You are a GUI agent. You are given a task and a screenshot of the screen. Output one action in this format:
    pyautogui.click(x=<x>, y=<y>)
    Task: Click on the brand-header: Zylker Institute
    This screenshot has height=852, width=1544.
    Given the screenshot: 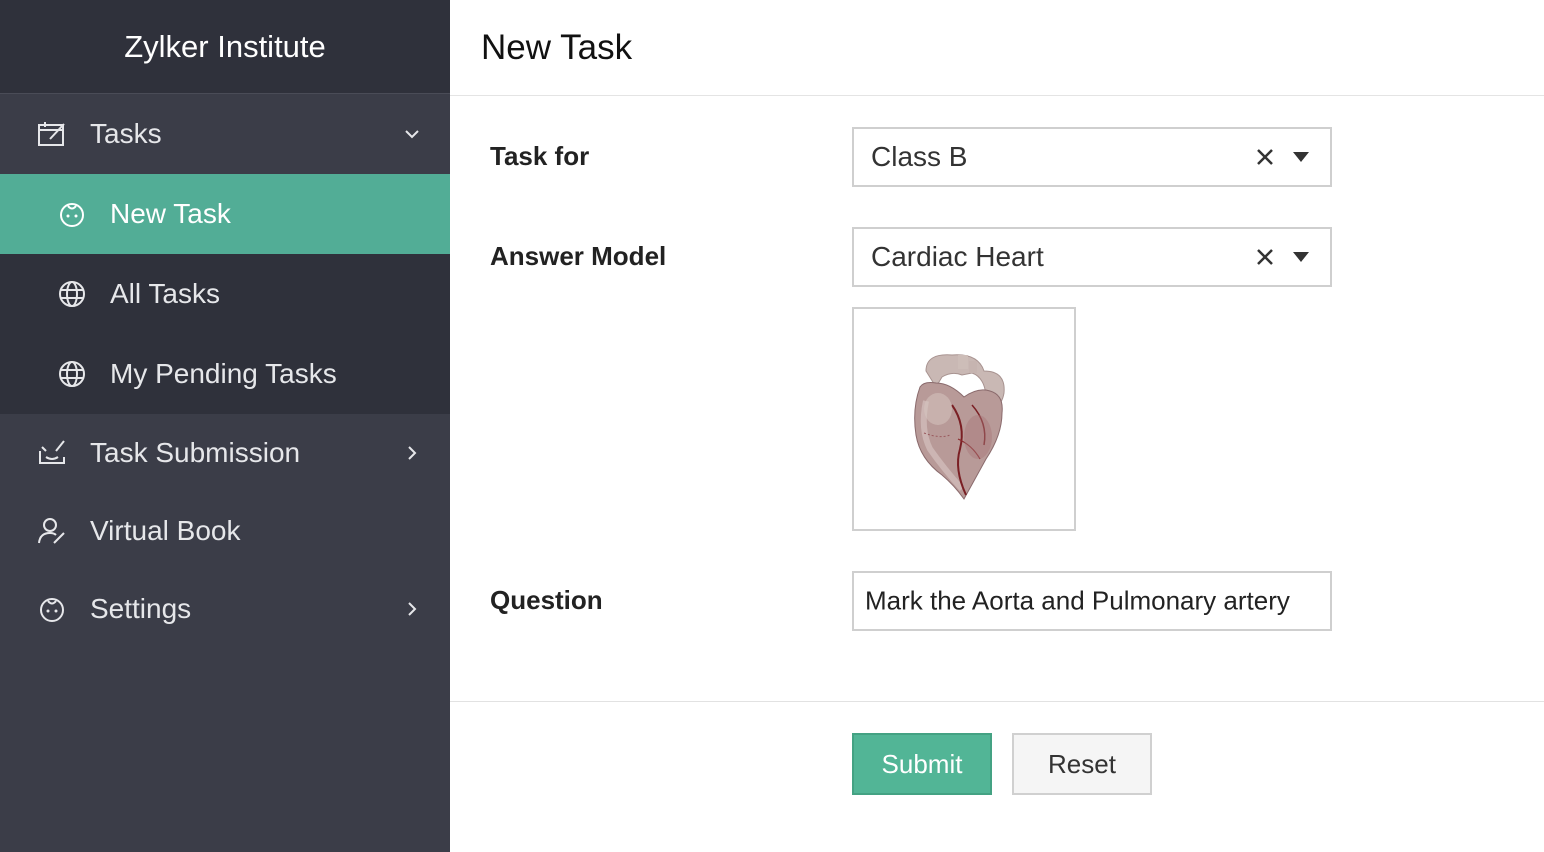 What is the action you would take?
    pyautogui.click(x=225, y=47)
    